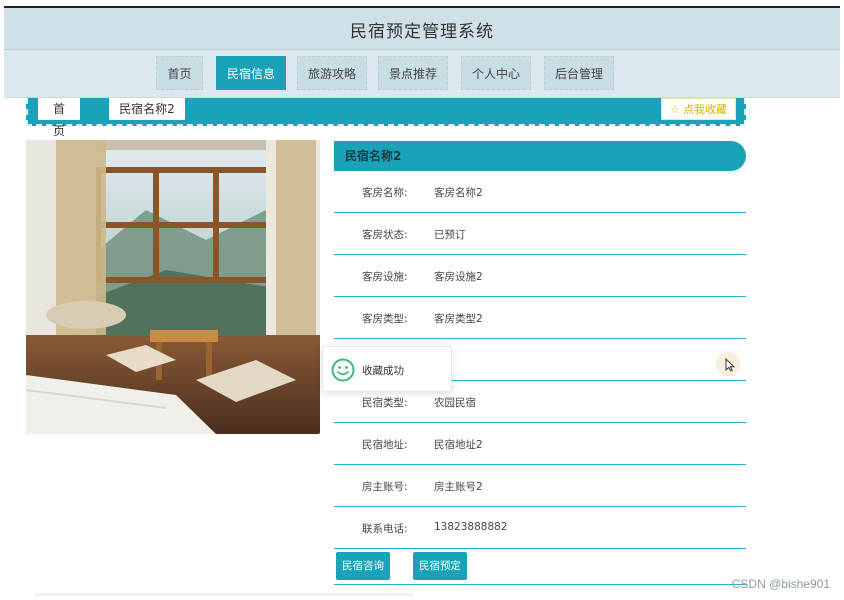  I want to click on field-label: 客房名称:, so click(385, 193).